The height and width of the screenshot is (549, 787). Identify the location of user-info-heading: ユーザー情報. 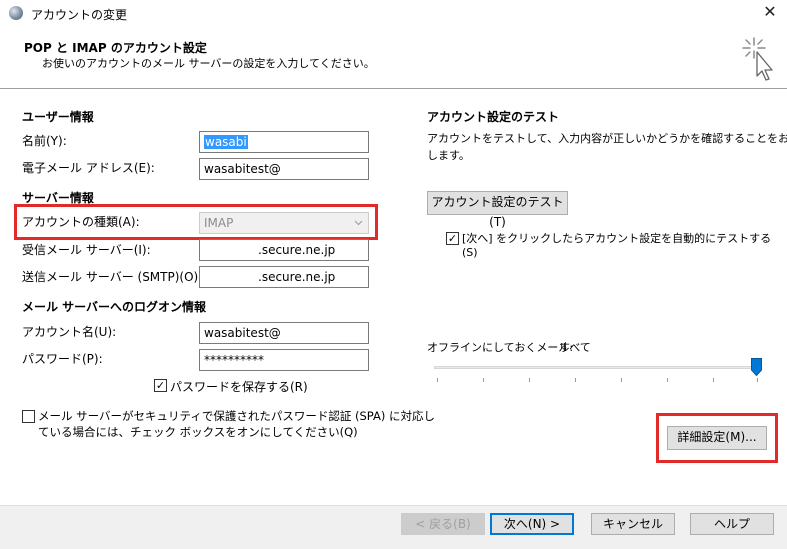
(58, 117).